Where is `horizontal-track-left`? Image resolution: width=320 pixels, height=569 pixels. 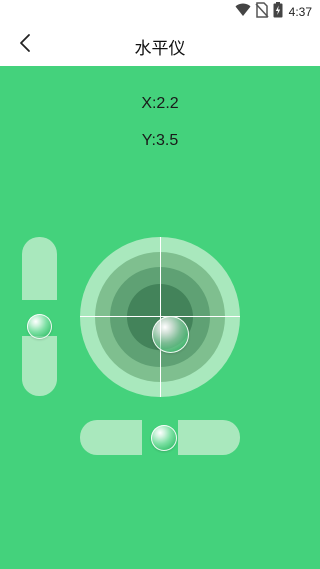
horizontal-track-left is located at coordinates (111, 437).